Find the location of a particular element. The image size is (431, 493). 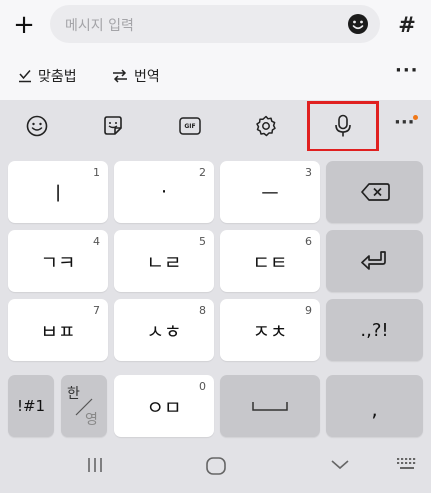

translate-icon is located at coordinates (120, 76).